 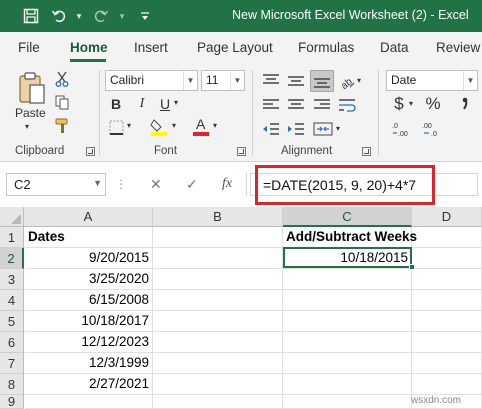 What do you see at coordinates (151, 47) in the screenshot?
I see `tab-insert: Insert` at bounding box center [151, 47].